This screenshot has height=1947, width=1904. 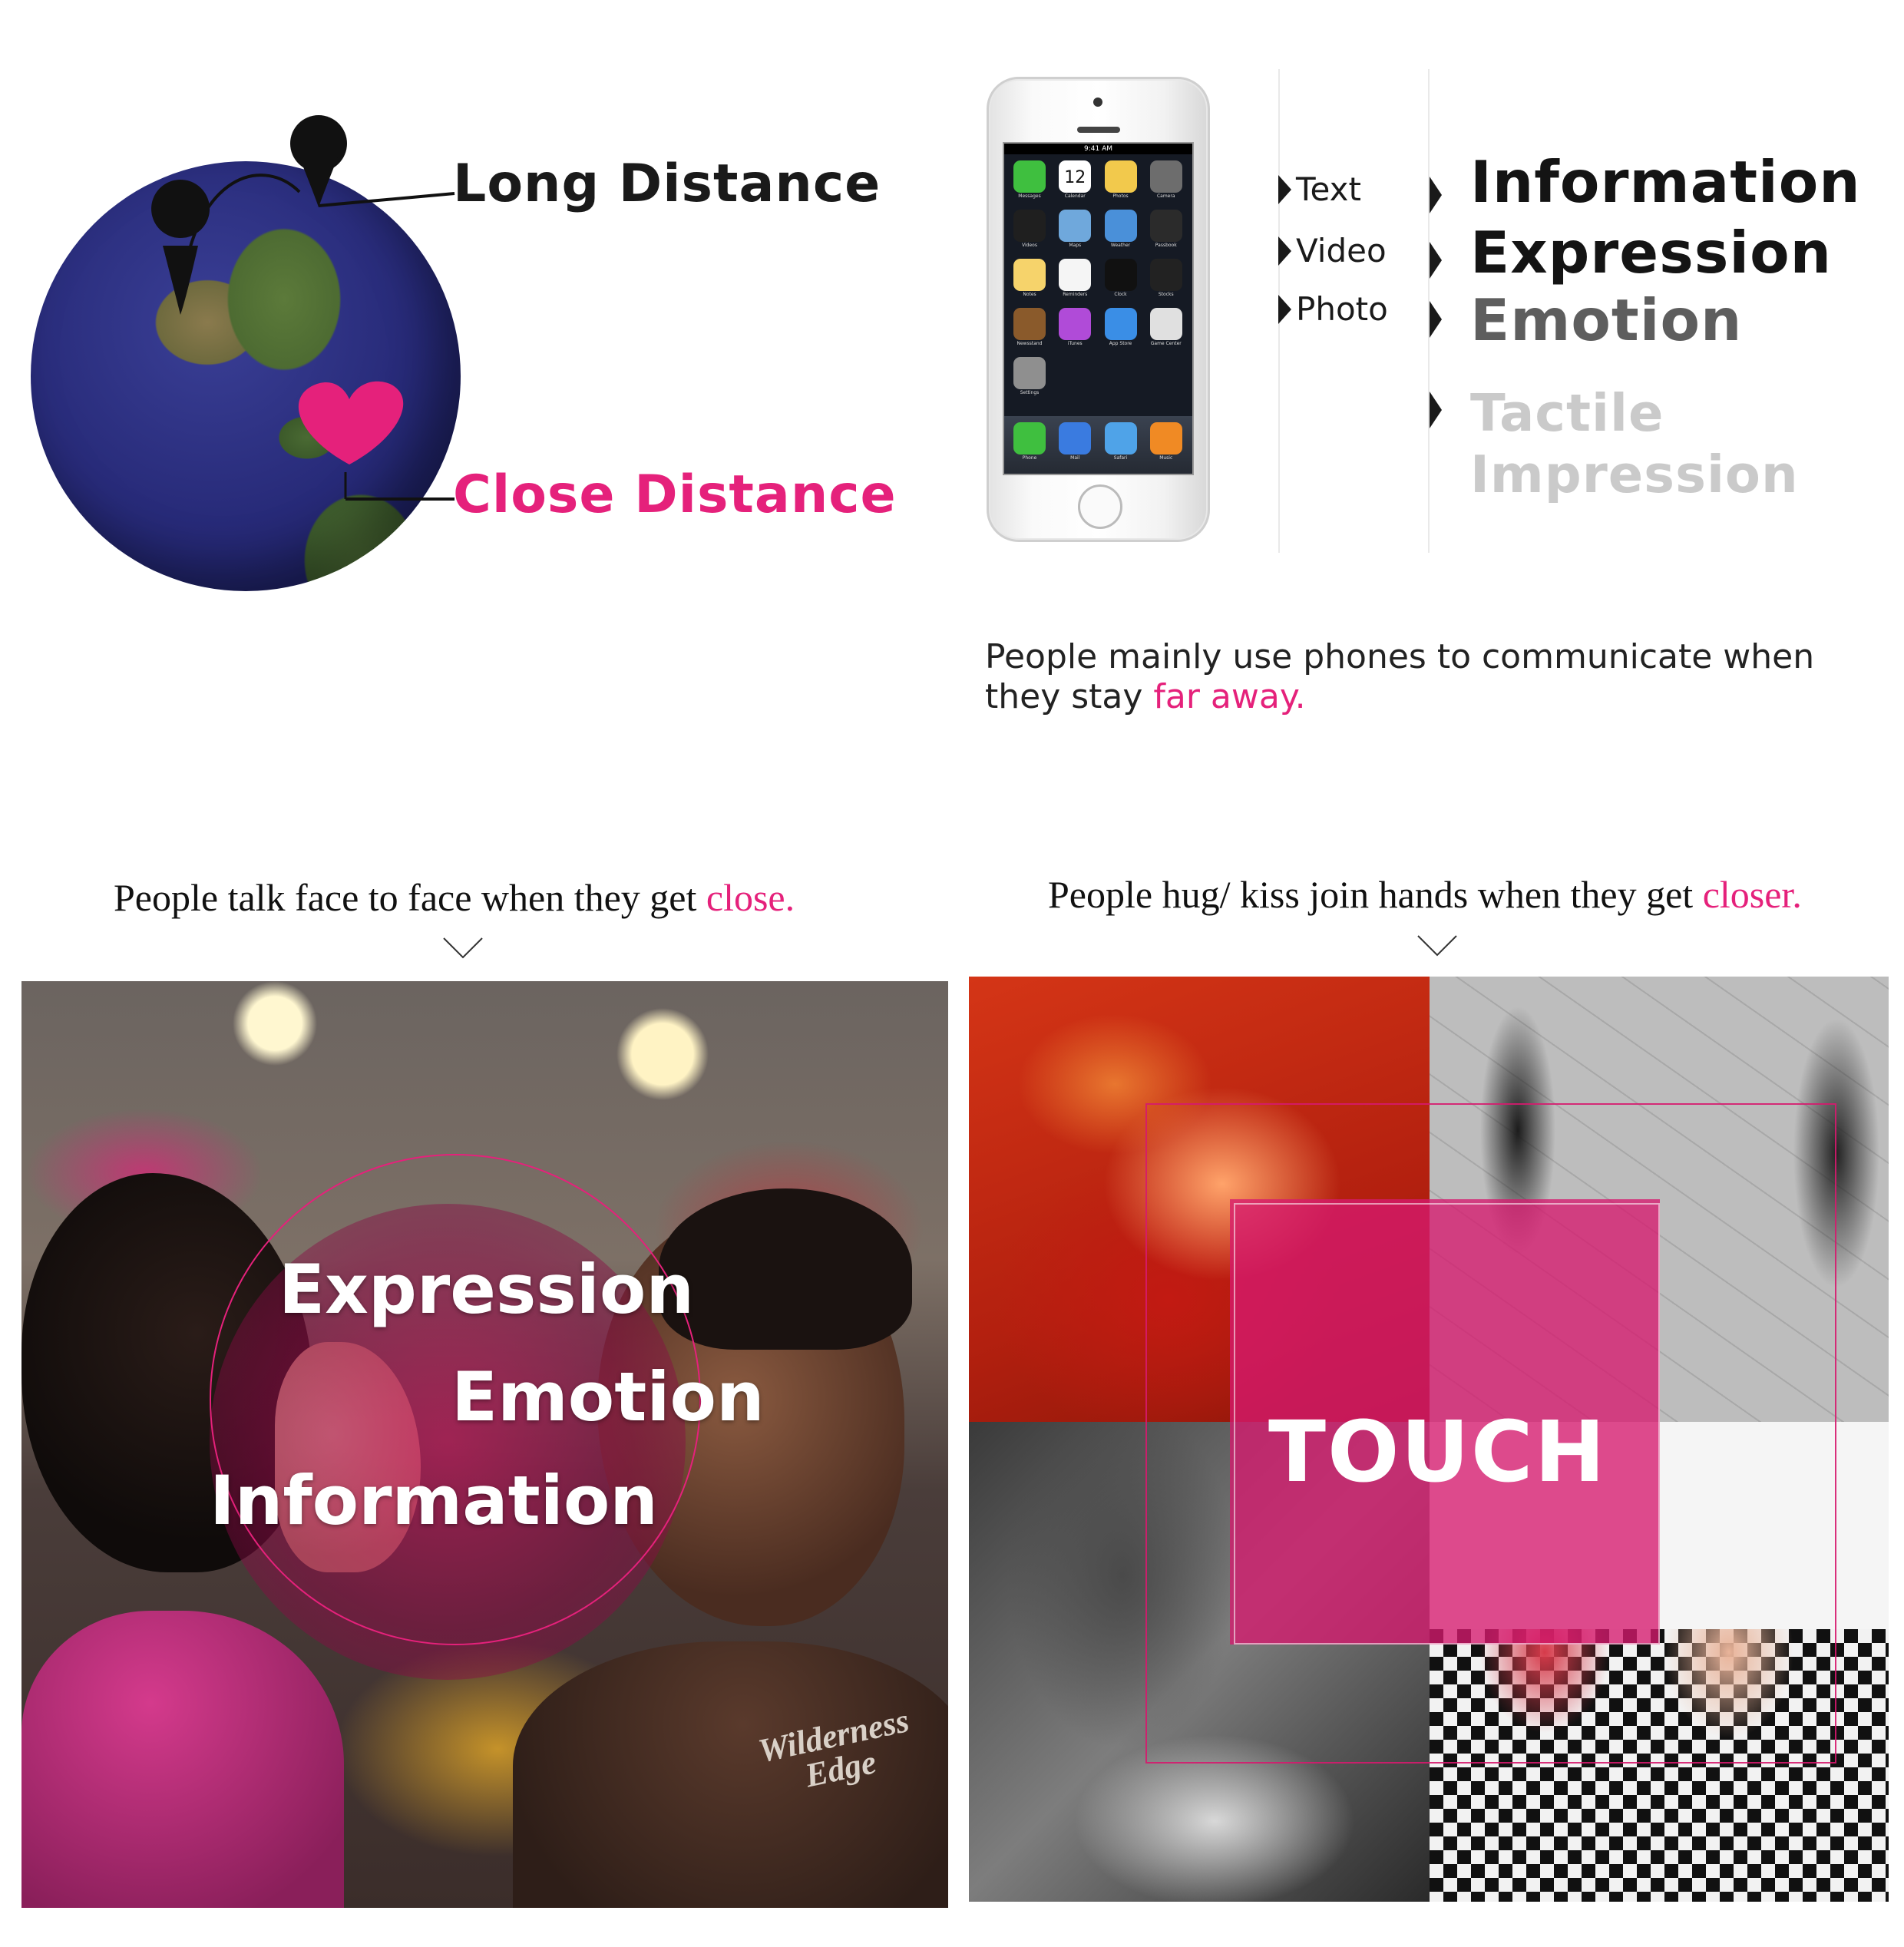 I want to click on close-distance-label: Close Distance, so click(x=675, y=494).